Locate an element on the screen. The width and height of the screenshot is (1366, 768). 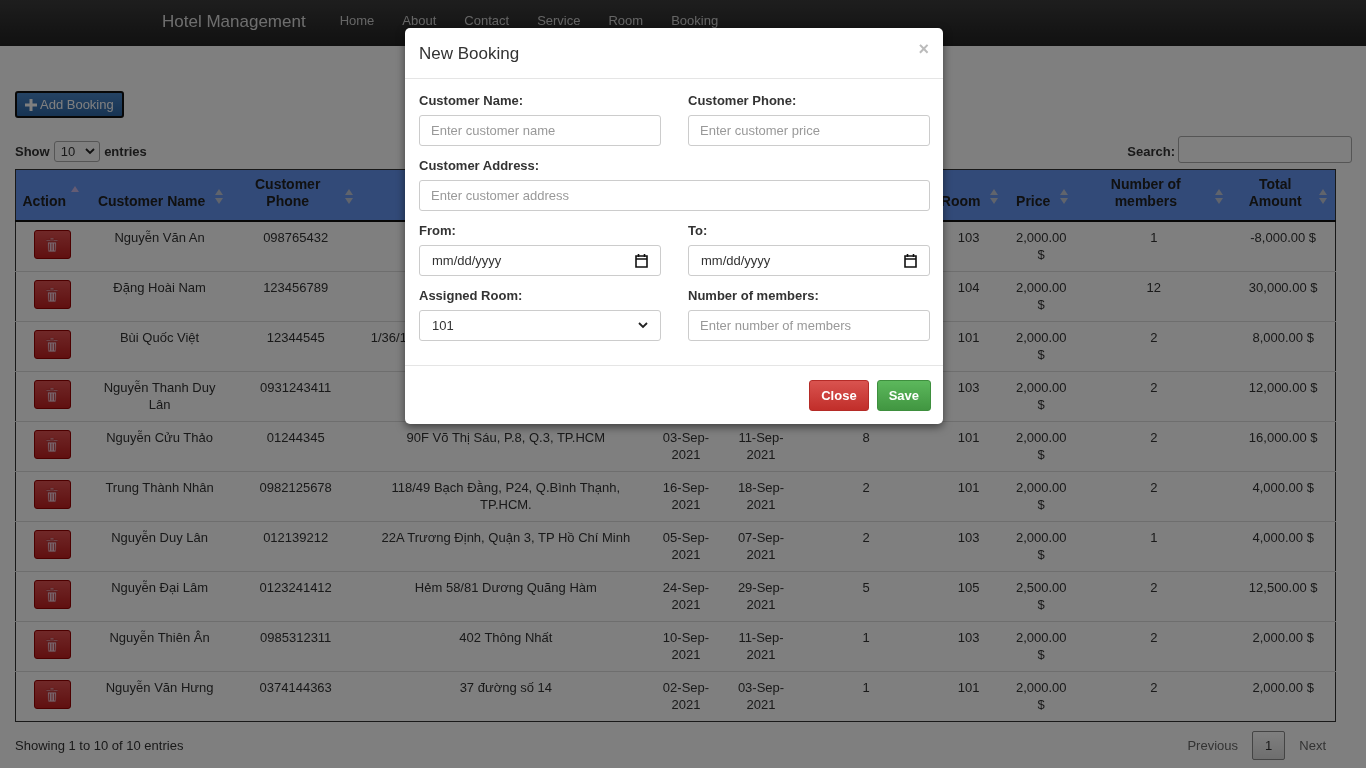
input-field: Enter customer address is located at coordinates (674, 195).